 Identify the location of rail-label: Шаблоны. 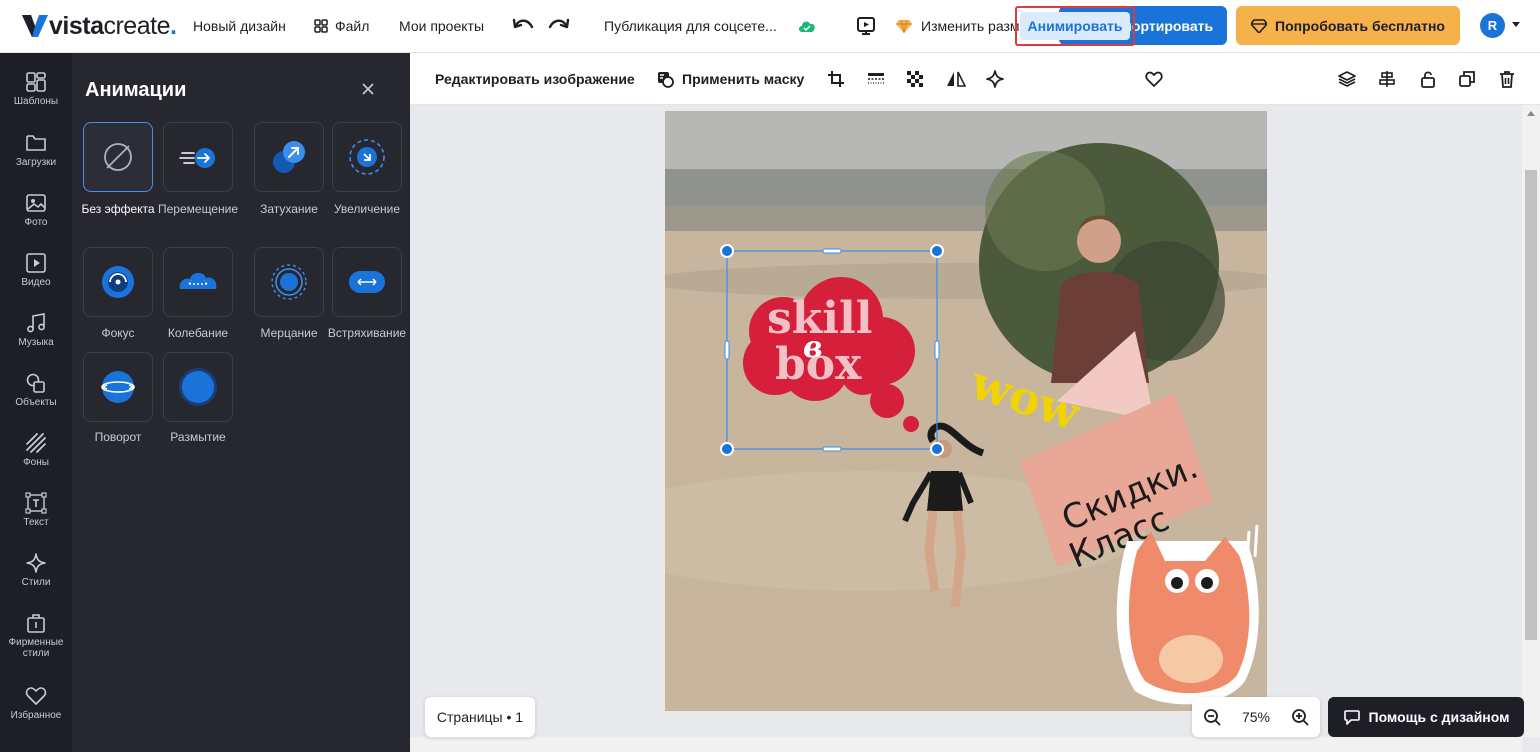
(36, 101).